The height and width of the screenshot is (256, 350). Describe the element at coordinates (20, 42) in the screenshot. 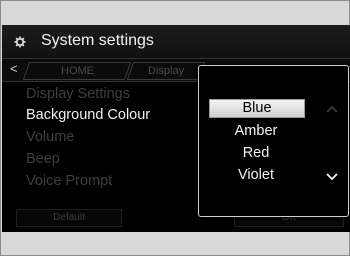

I see `gear-icon` at that location.